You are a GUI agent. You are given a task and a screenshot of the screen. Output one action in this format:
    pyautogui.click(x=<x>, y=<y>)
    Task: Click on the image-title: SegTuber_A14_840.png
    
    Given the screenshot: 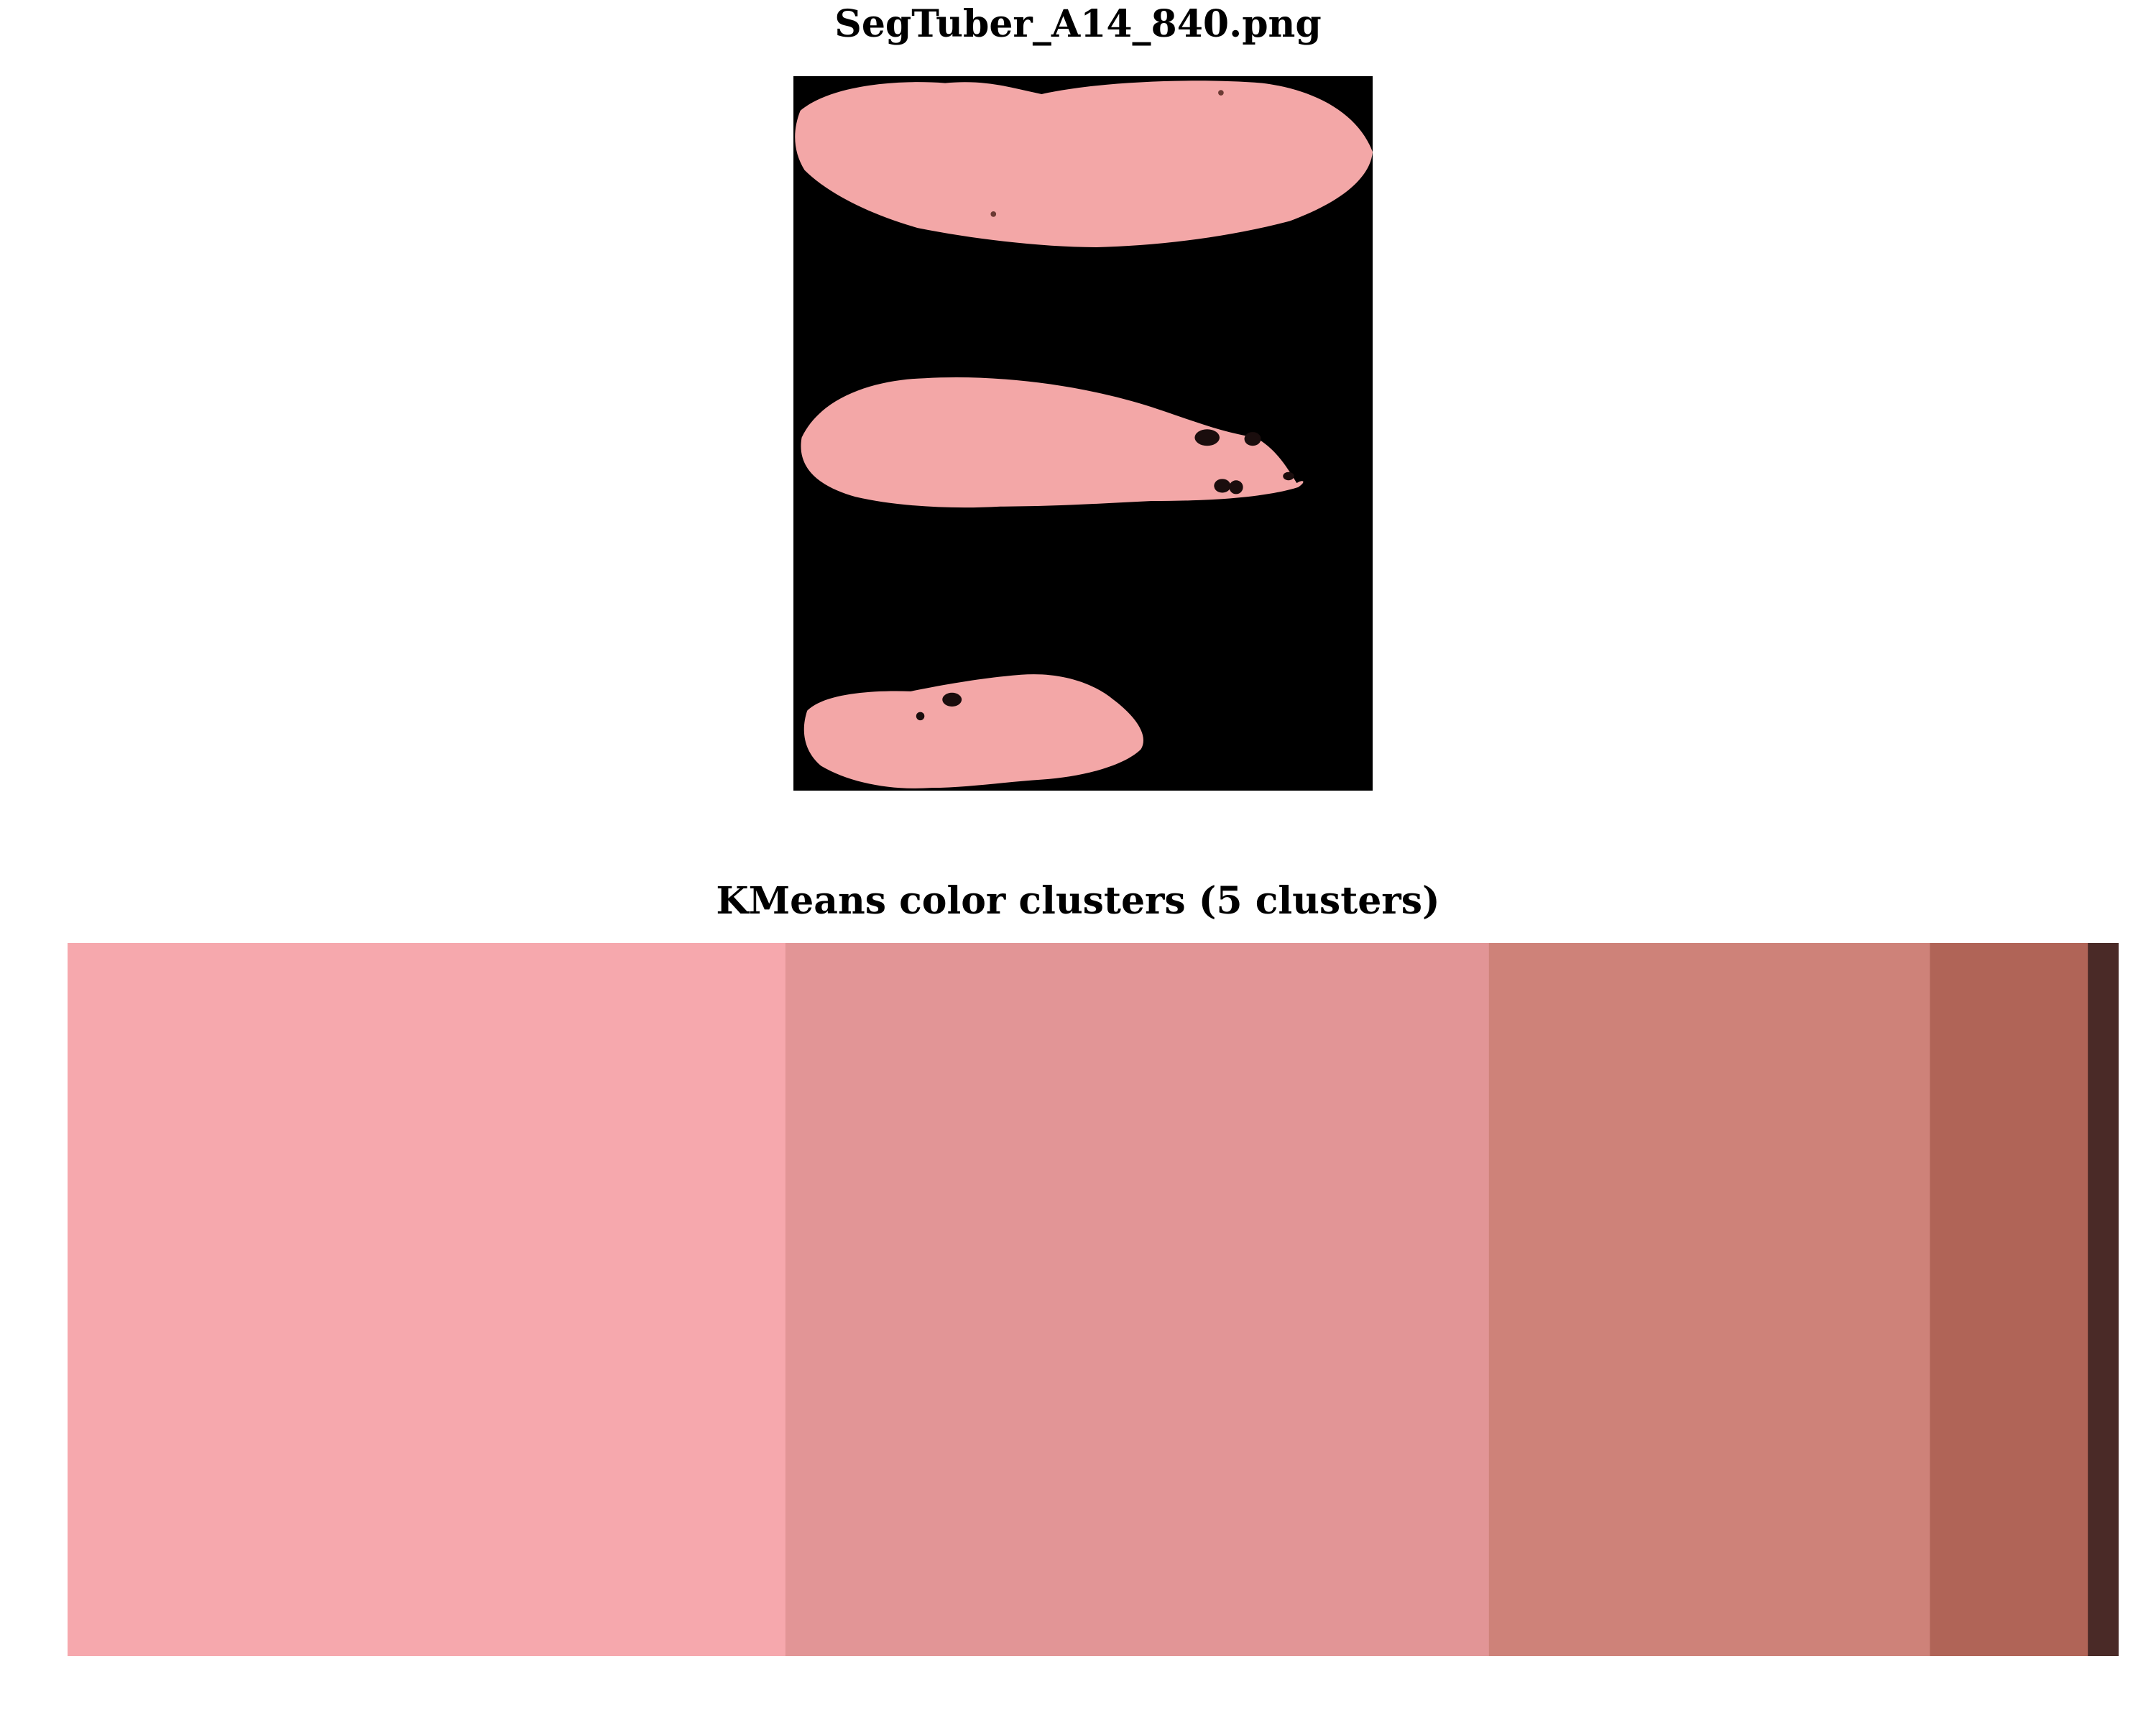 What is the action you would take?
    pyautogui.click(x=1078, y=24)
    